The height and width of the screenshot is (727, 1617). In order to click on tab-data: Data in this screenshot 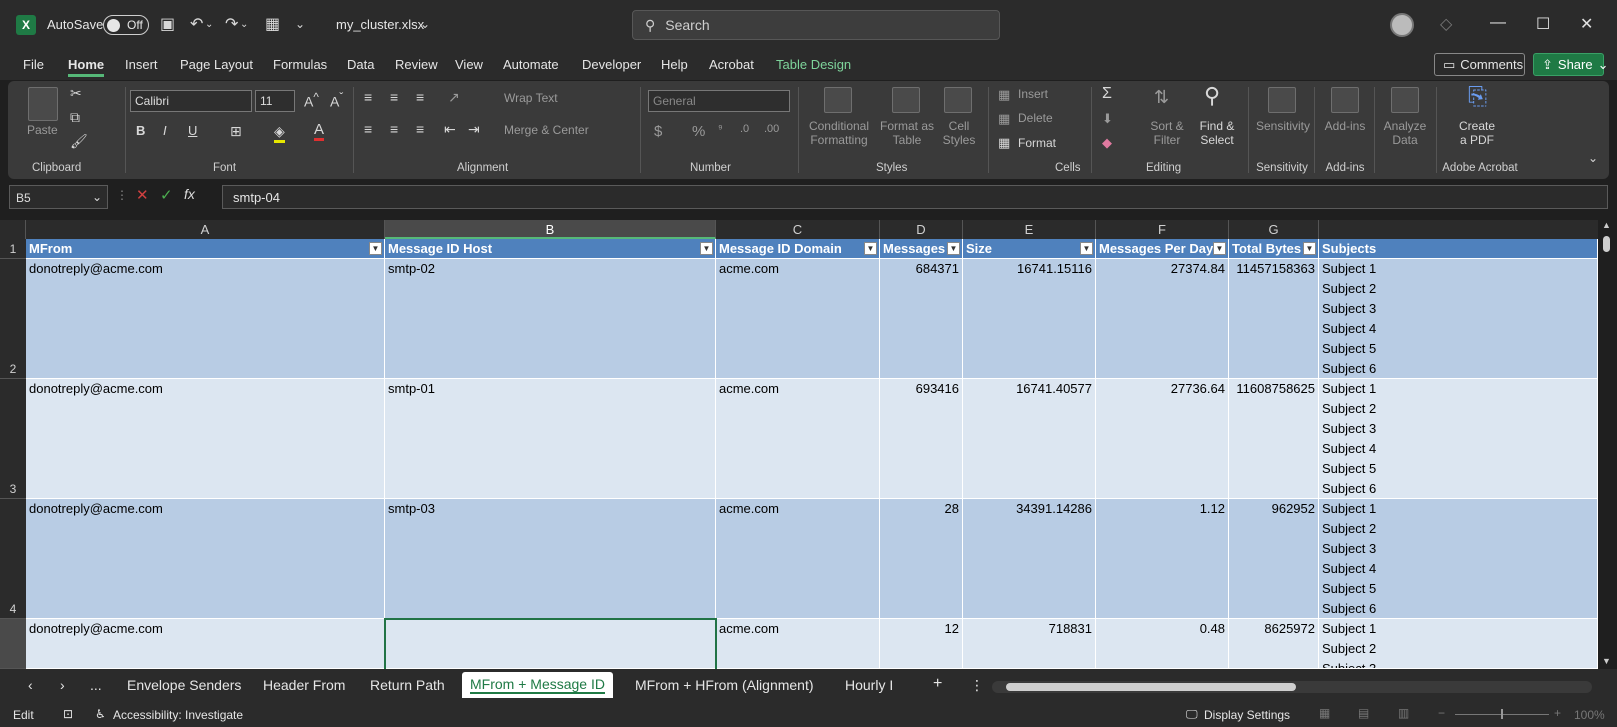, I will do `click(360, 64)`.